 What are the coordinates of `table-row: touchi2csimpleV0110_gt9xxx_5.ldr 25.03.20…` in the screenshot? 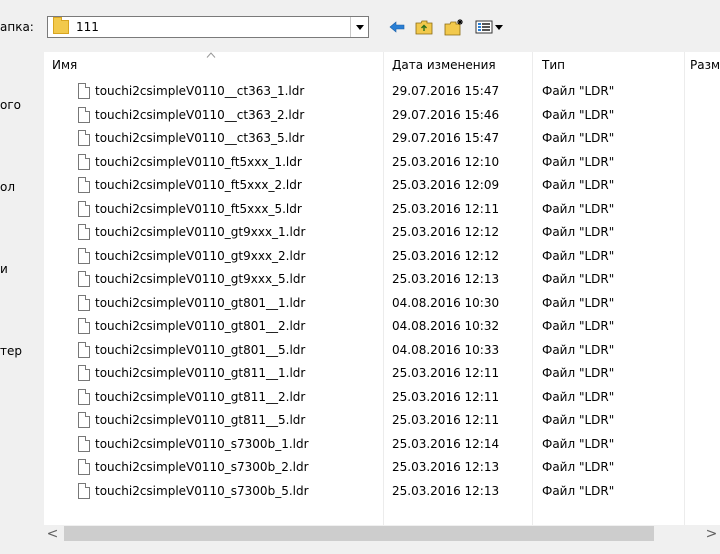 It's located at (382, 281).